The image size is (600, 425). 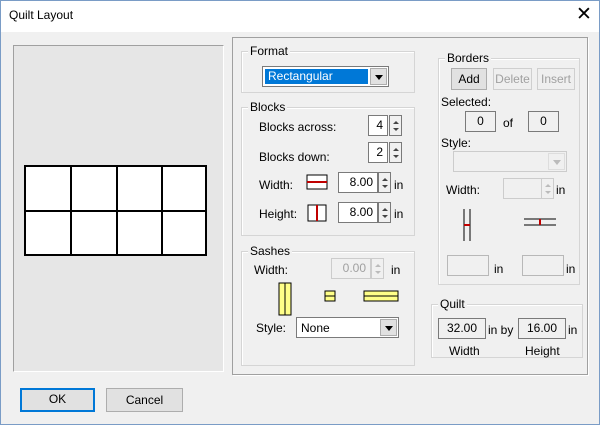 What do you see at coordinates (316, 76) in the screenshot?
I see `format-select-value: Rectangular` at bounding box center [316, 76].